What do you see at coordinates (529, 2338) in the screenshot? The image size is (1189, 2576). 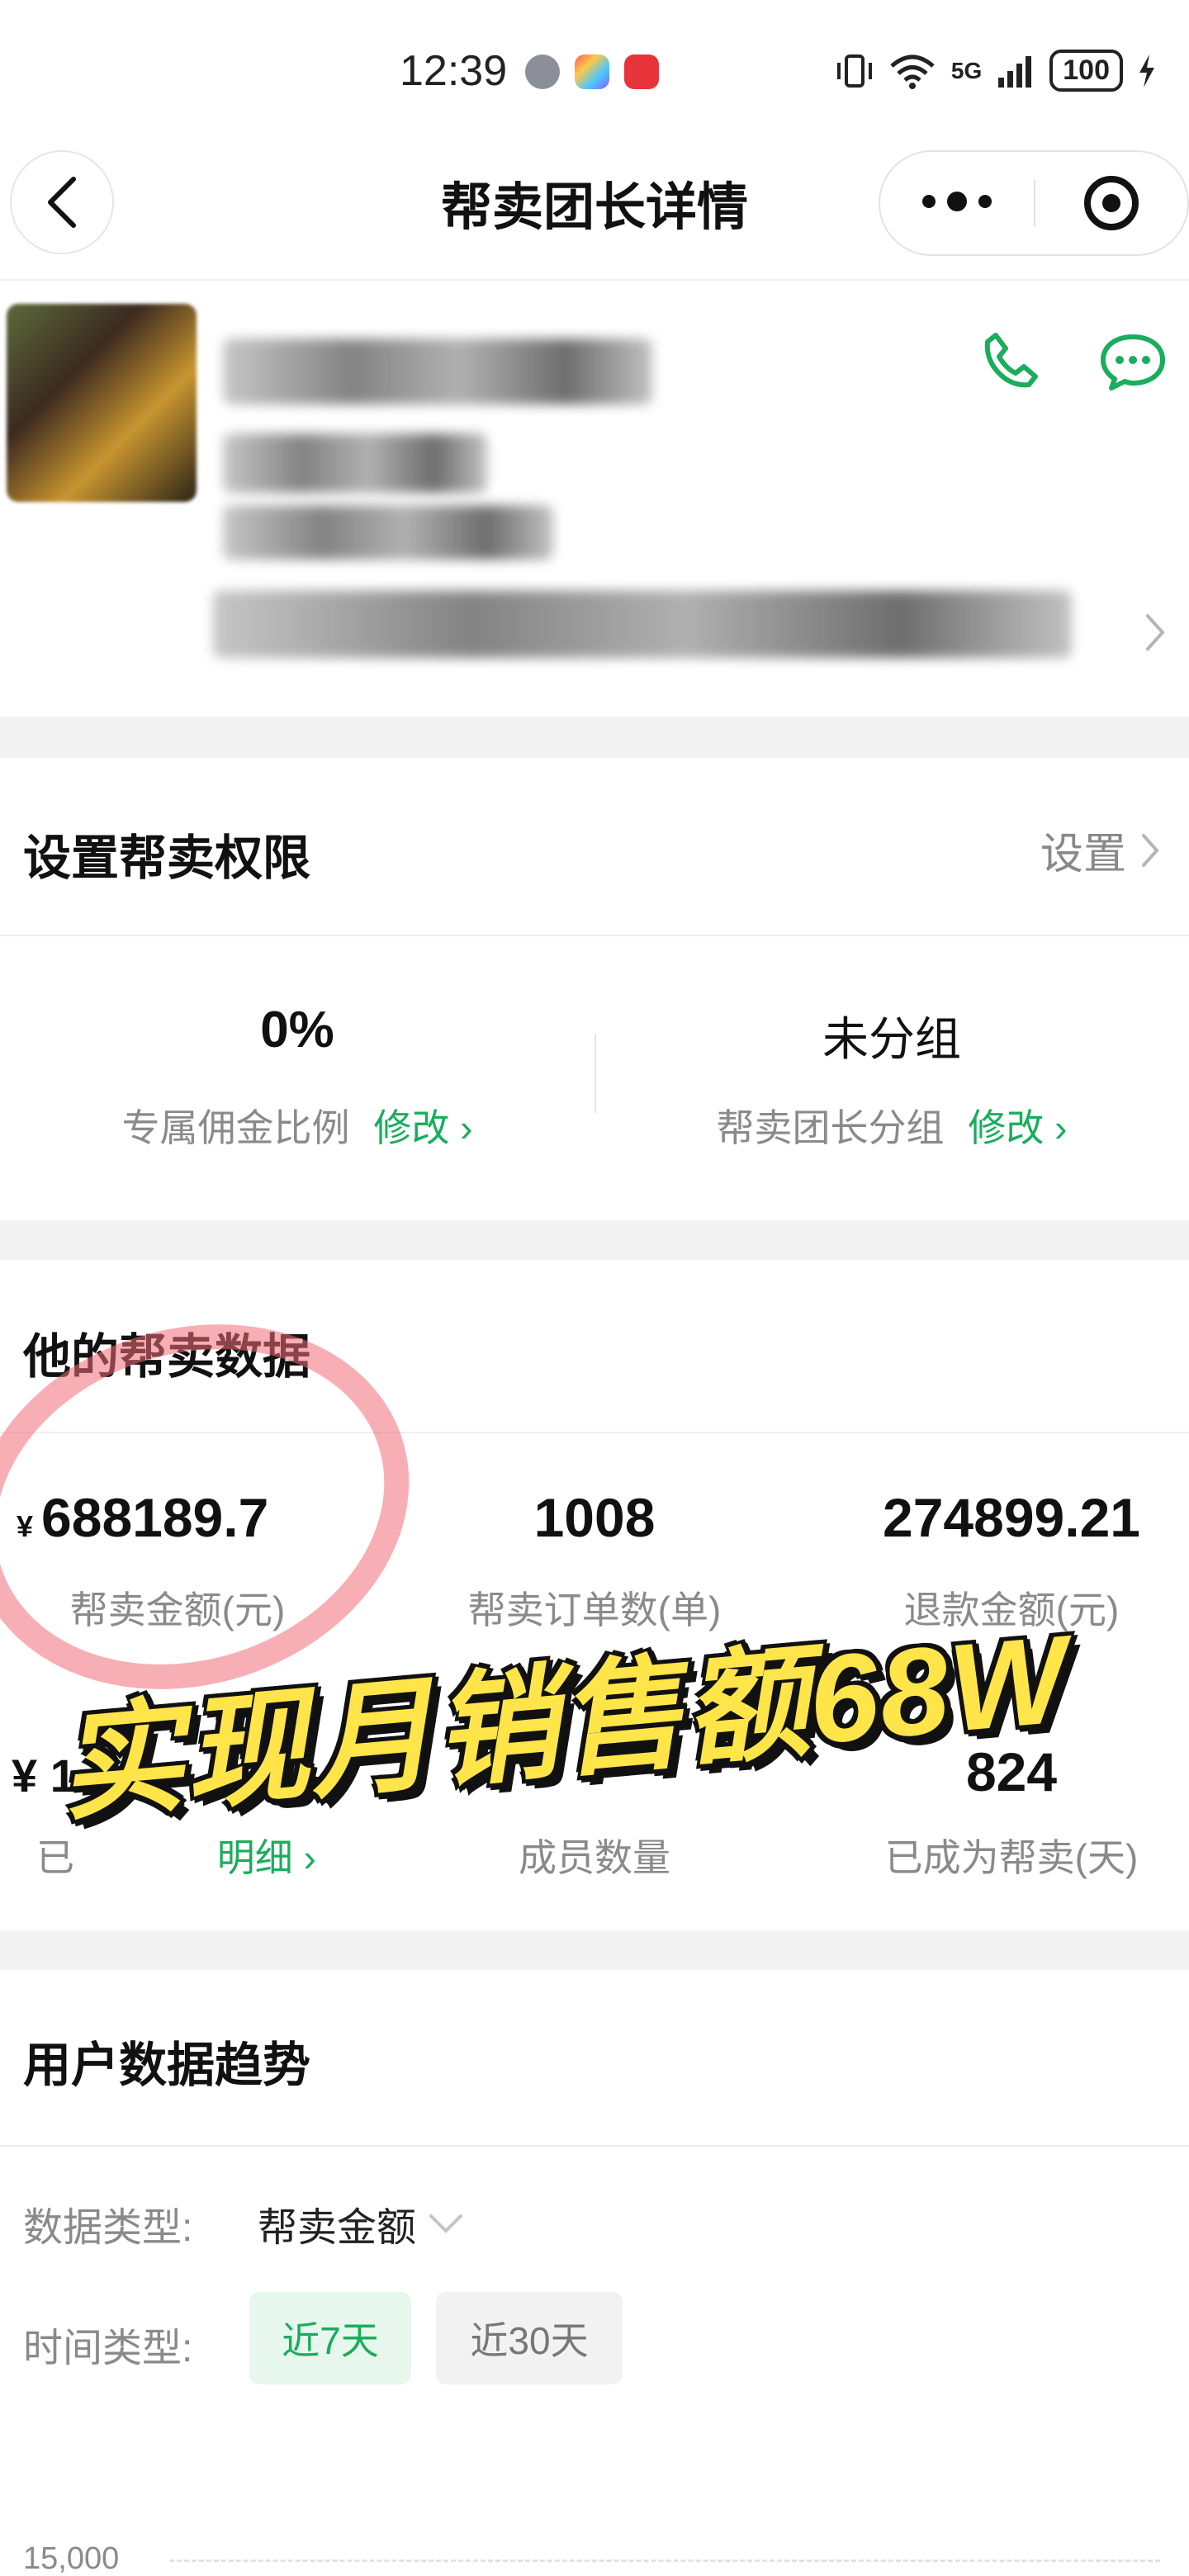 I see `range-30-days-tab: 近30天` at bounding box center [529, 2338].